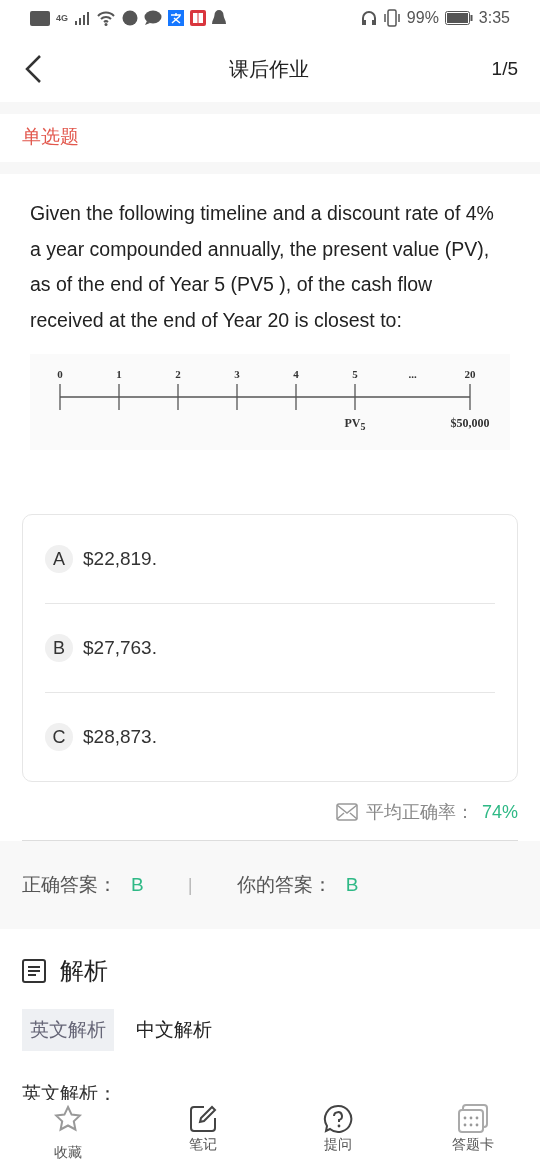 The width and height of the screenshot is (540, 1170). Describe the element at coordinates (178, 374) in the screenshot. I see `timeline-tick-label: 2` at that location.